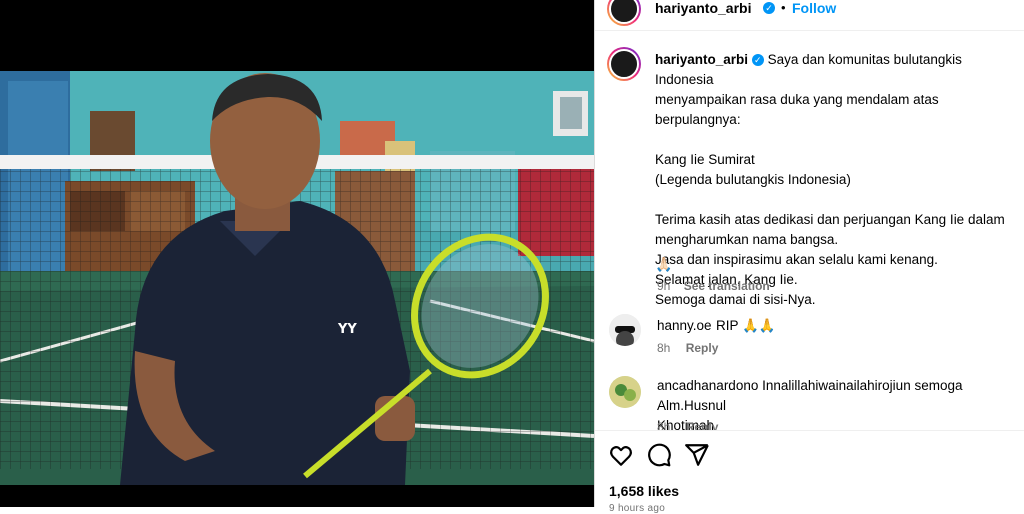 Image resolution: width=1024 pixels, height=514 pixels. Describe the element at coordinates (814, 8) in the screenshot. I see `follow-button: Follow` at that location.